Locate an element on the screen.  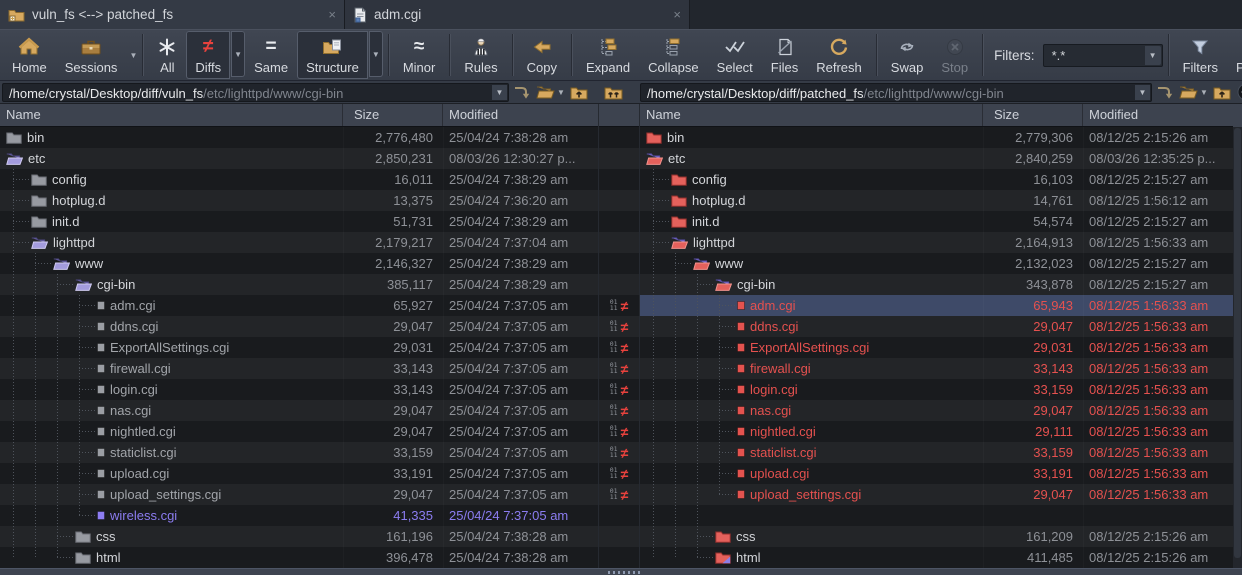
tab-text-compare: adm.cgi × is located at coordinates (517, 14).